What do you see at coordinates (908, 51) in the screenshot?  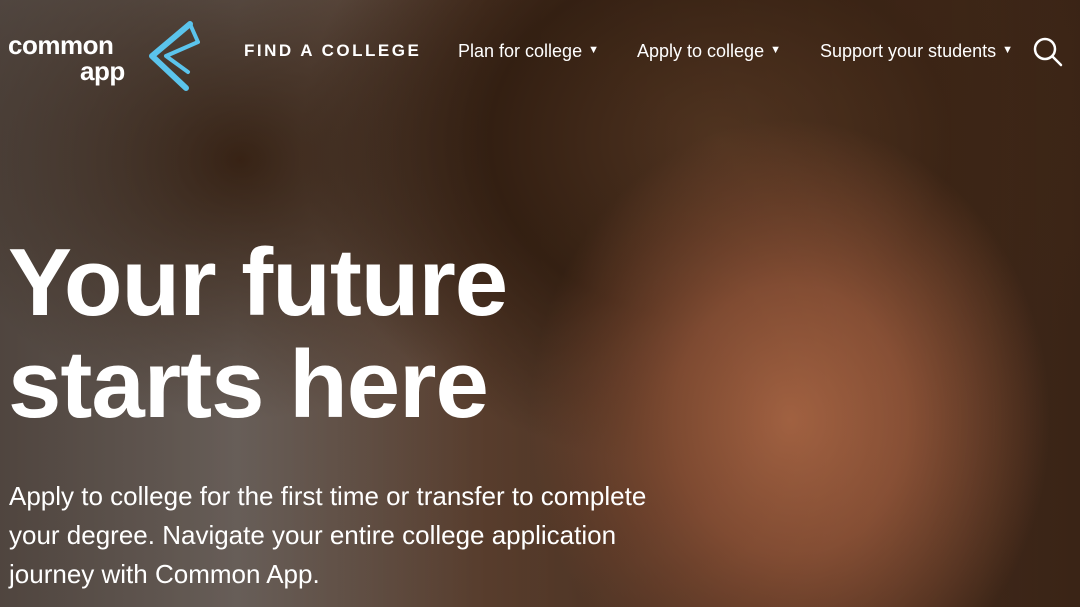 I see `nav-support-label: Support your students` at bounding box center [908, 51].